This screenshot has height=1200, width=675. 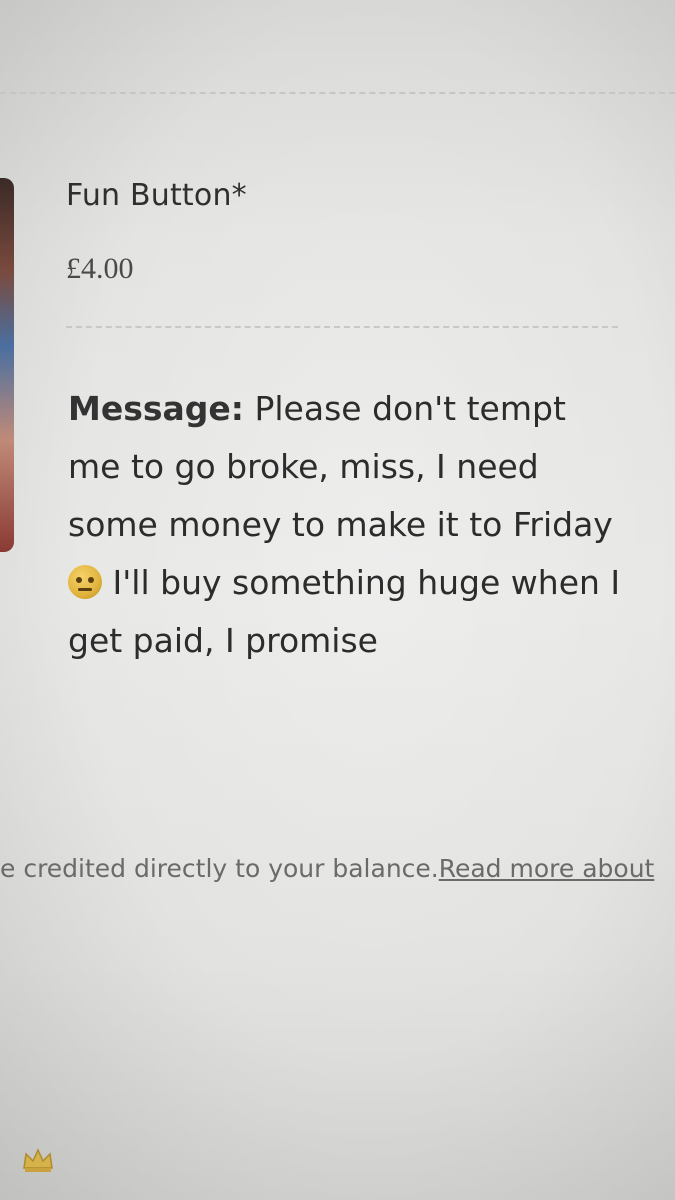 I want to click on product-name: Fun Button*, so click(x=156, y=195).